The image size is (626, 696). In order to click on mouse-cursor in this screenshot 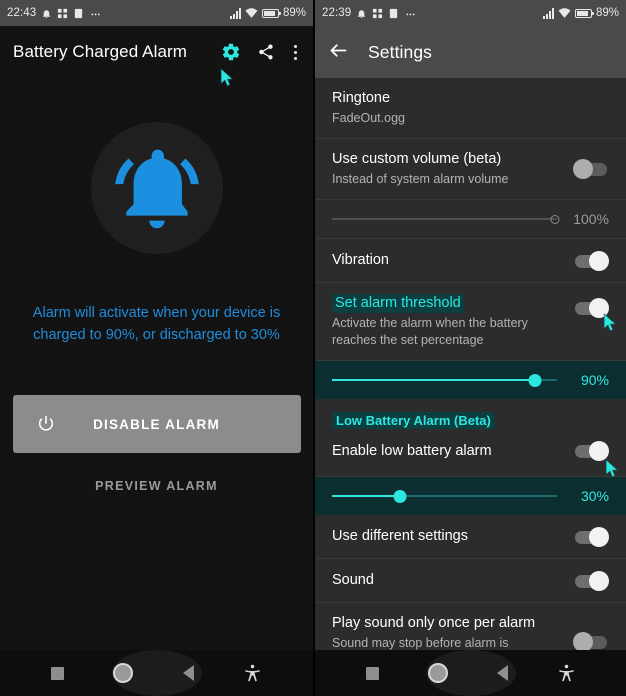, I will do `click(612, 469)`.